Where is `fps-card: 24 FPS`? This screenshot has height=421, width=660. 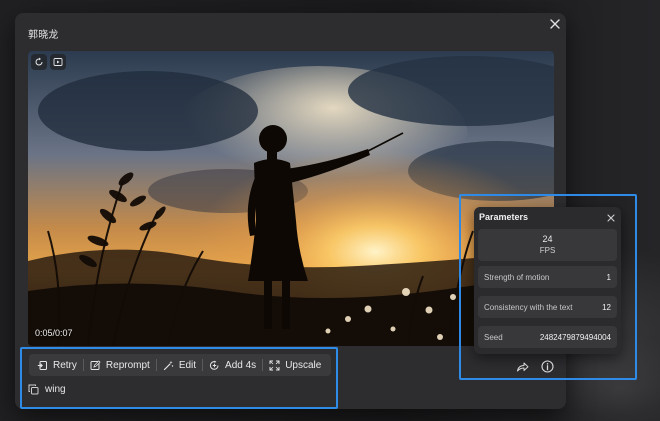
fps-card: 24 FPS is located at coordinates (547, 245).